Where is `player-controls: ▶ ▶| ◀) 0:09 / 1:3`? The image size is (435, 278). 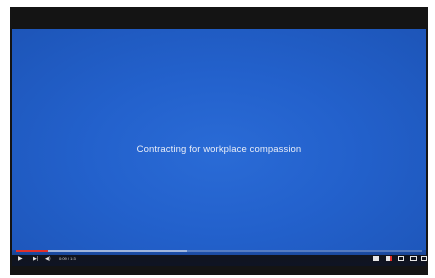 player-controls: ▶ ▶| ◀) 0:09 / 1:3 is located at coordinates (219, 258).